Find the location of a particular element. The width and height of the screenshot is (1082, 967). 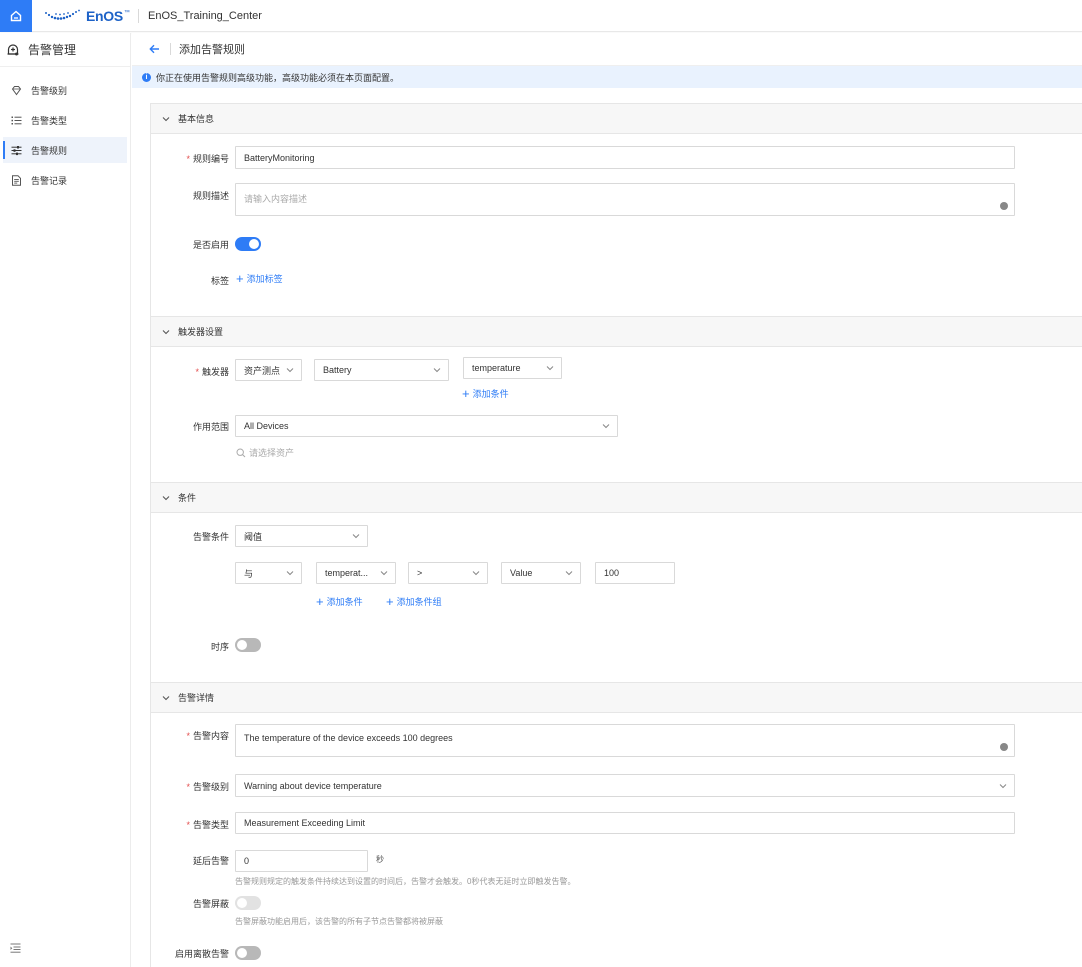

description-textarea: 请输入内容描述 is located at coordinates (625, 199).